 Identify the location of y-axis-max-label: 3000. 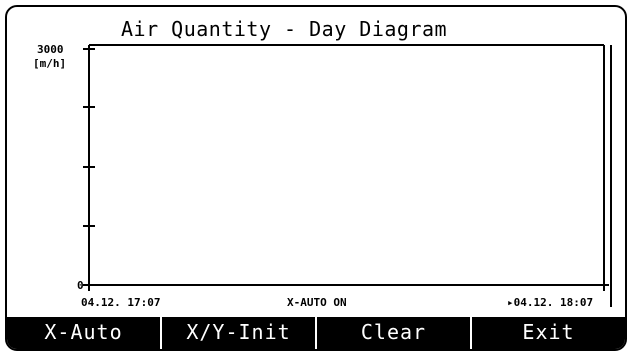
(50, 49).